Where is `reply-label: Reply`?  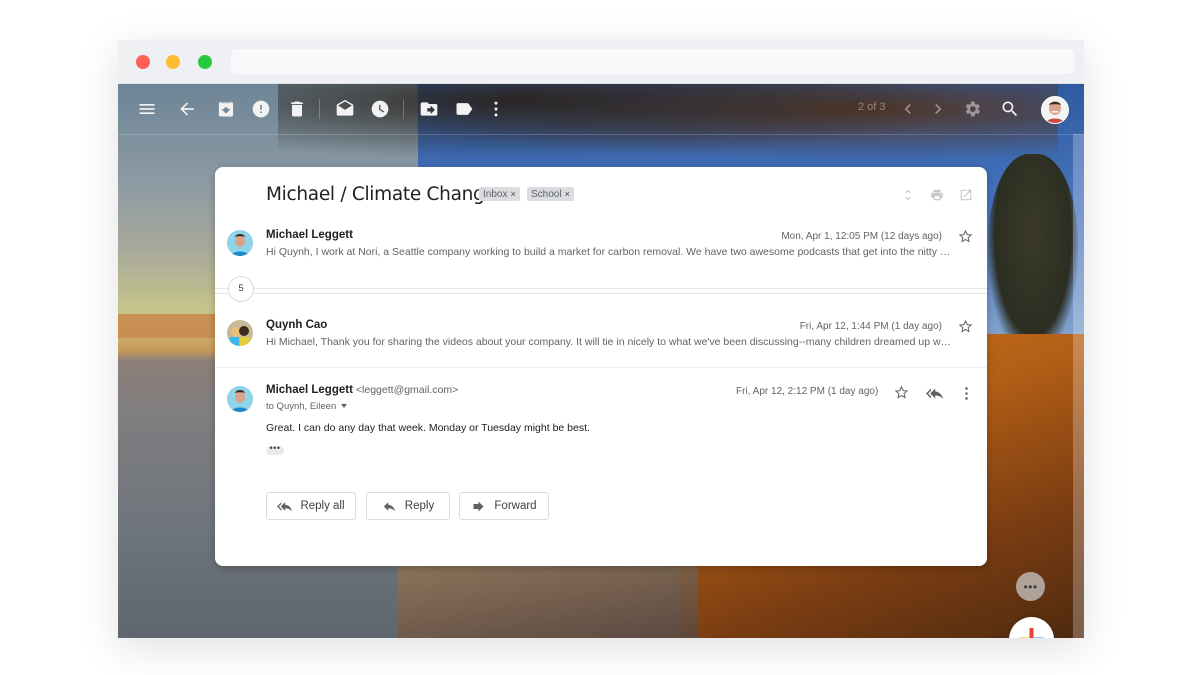 reply-label: Reply is located at coordinates (419, 506).